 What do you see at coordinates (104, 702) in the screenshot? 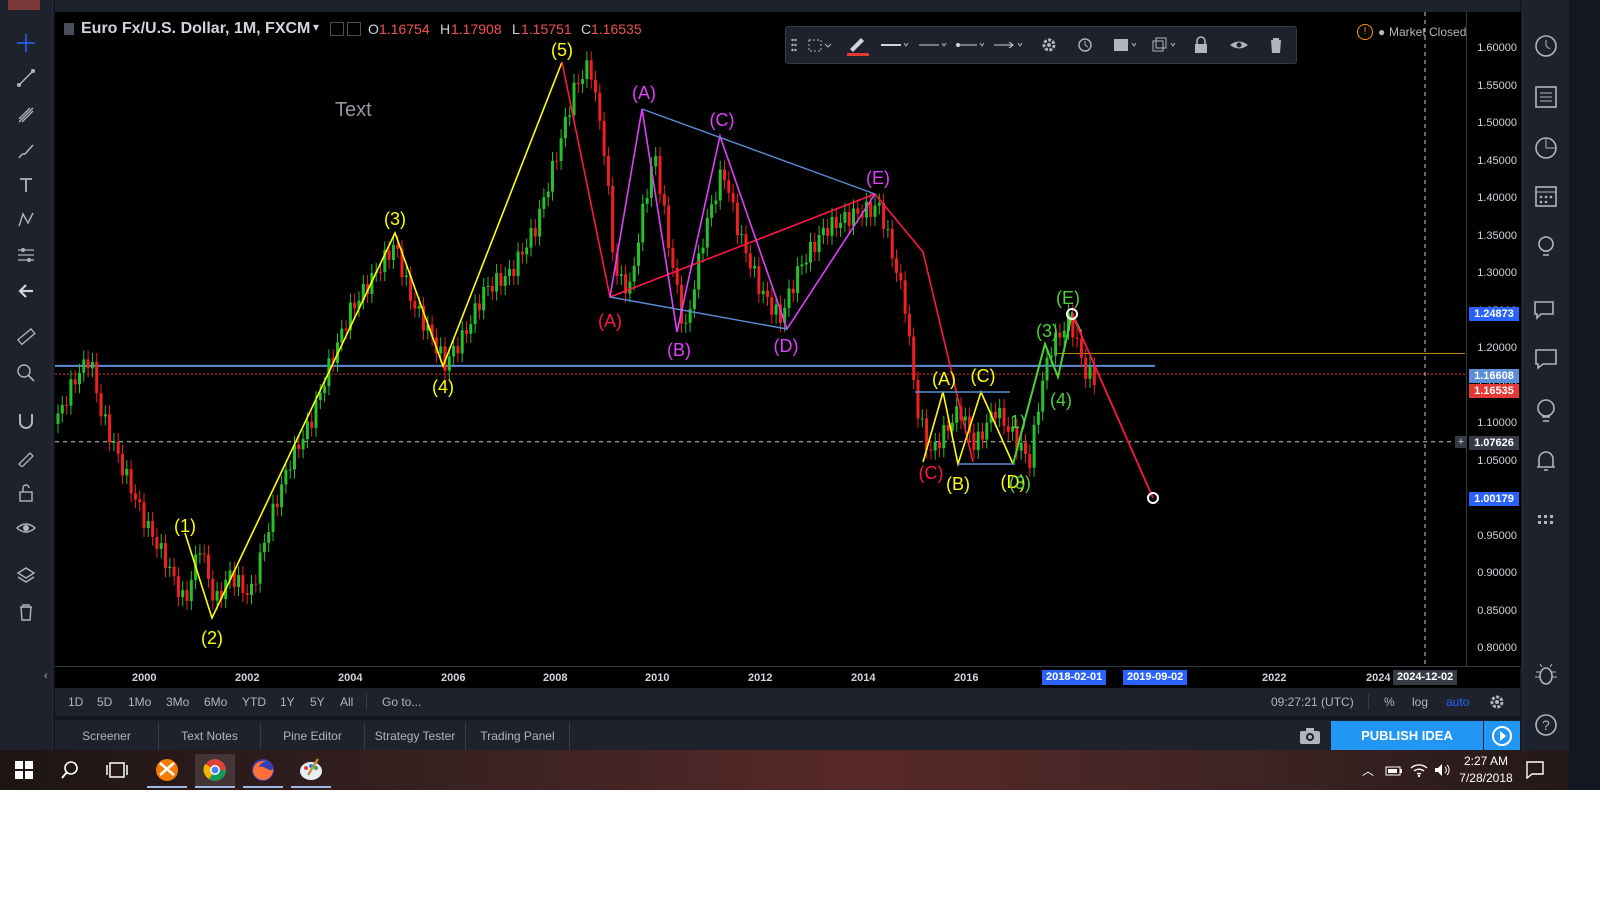
I see `timeframe-5d: 5D` at bounding box center [104, 702].